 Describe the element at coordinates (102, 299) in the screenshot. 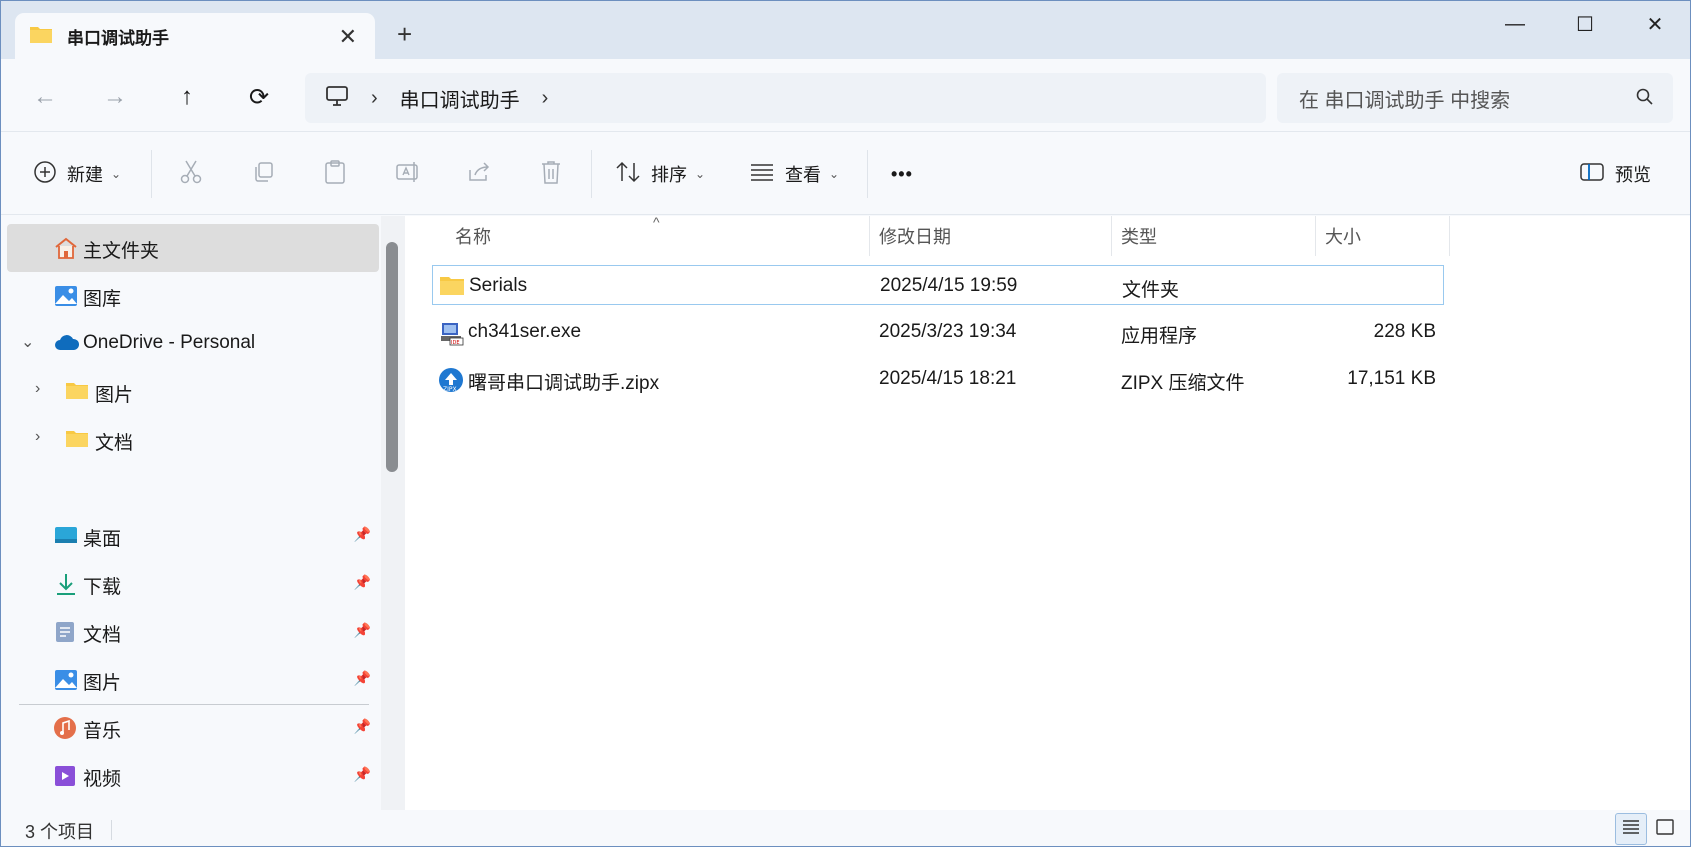

I see `sidebar-item-label: 图库` at that location.